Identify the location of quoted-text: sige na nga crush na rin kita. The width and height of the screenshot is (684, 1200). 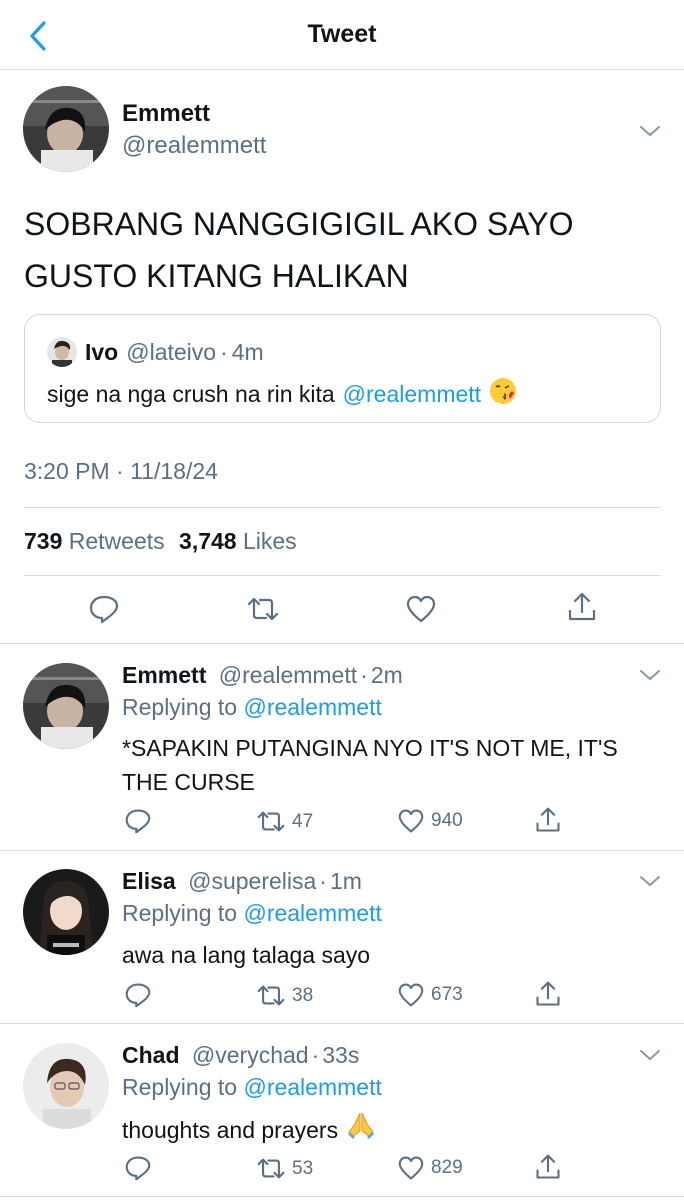
(191, 393).